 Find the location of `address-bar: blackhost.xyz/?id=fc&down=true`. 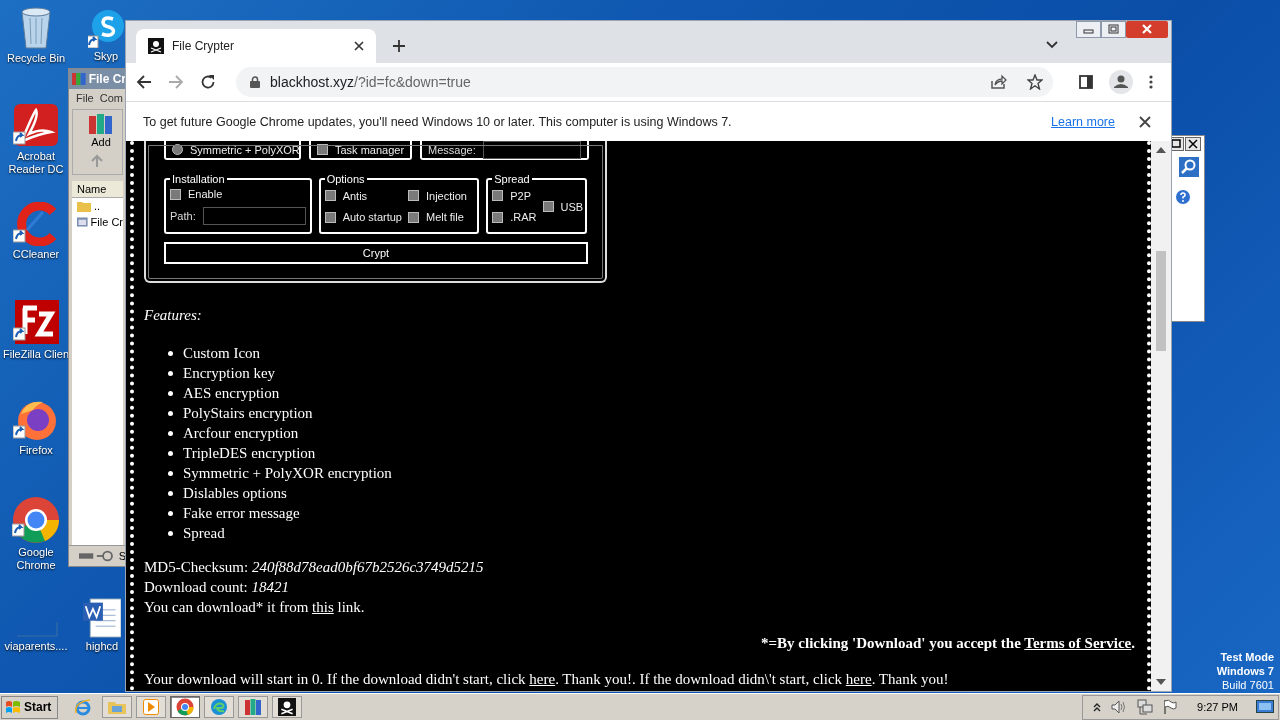

address-bar: blackhost.xyz/?id=fc&down=true is located at coordinates (644, 82).